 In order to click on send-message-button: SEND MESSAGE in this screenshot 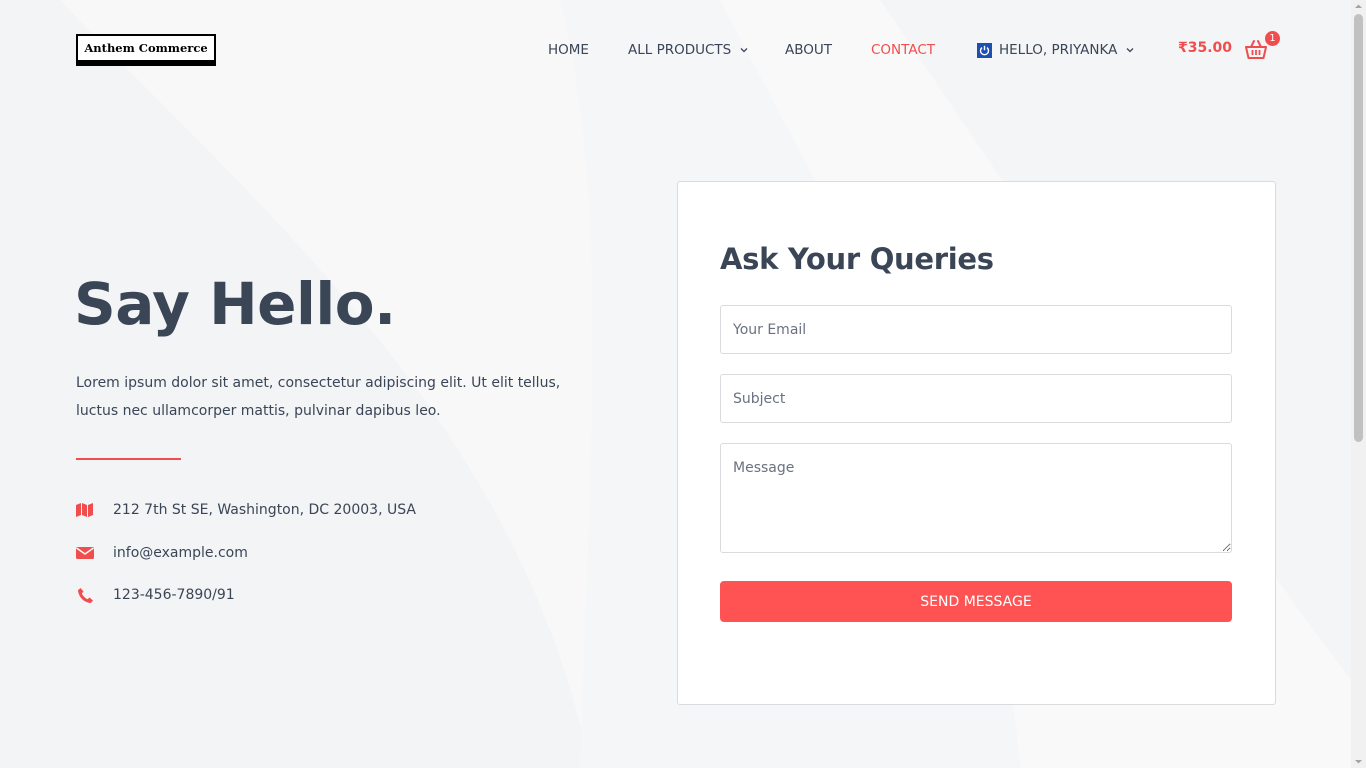, I will do `click(976, 601)`.